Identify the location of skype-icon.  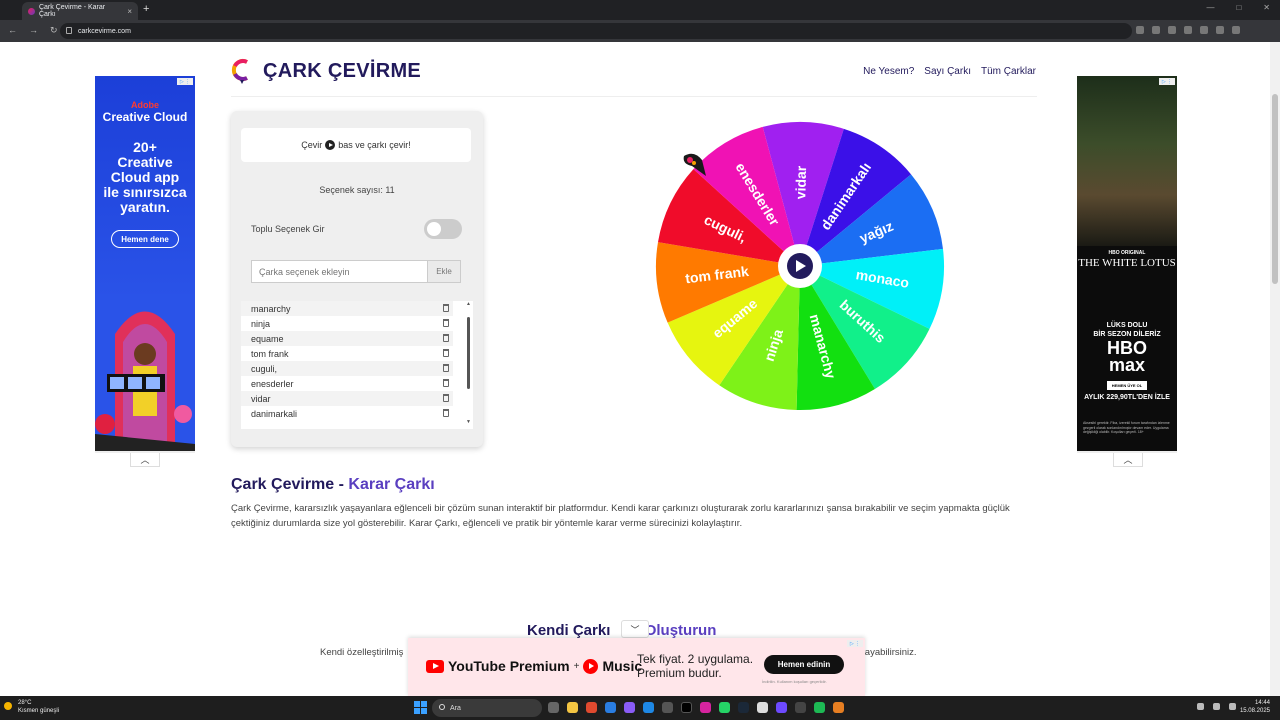
(648, 707).